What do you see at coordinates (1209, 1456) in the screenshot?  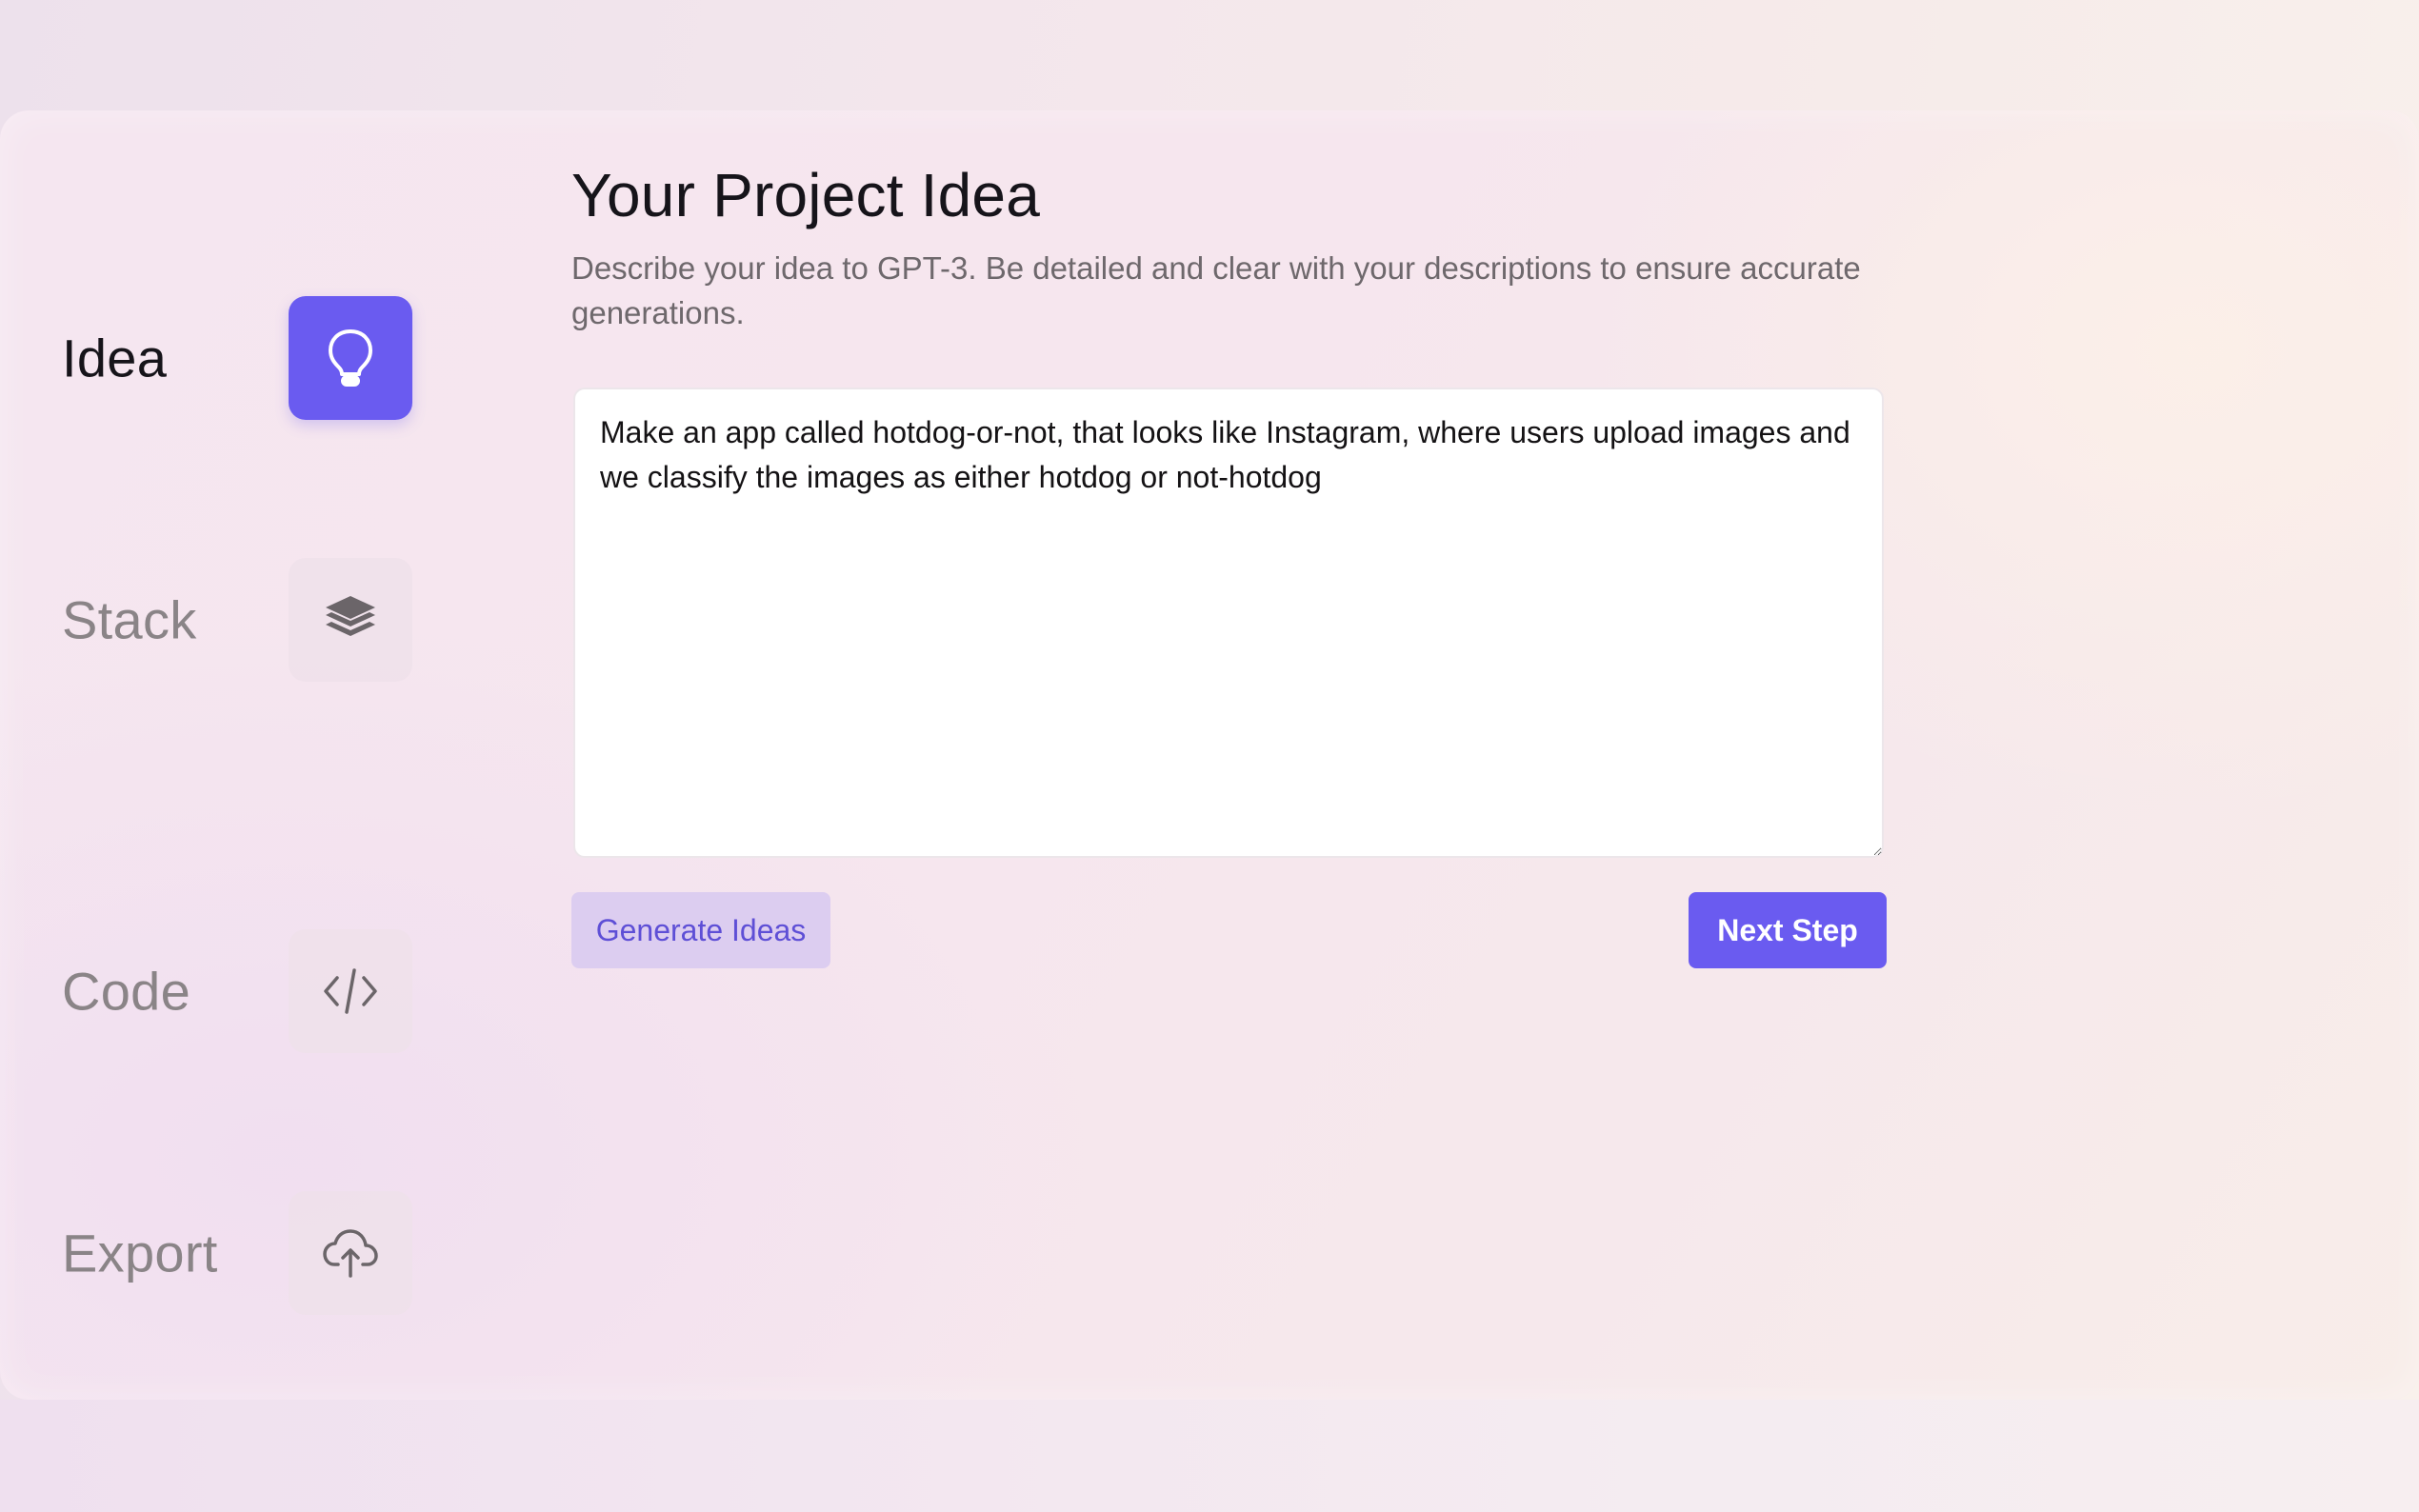 I see `page-background-bottom` at bounding box center [1209, 1456].